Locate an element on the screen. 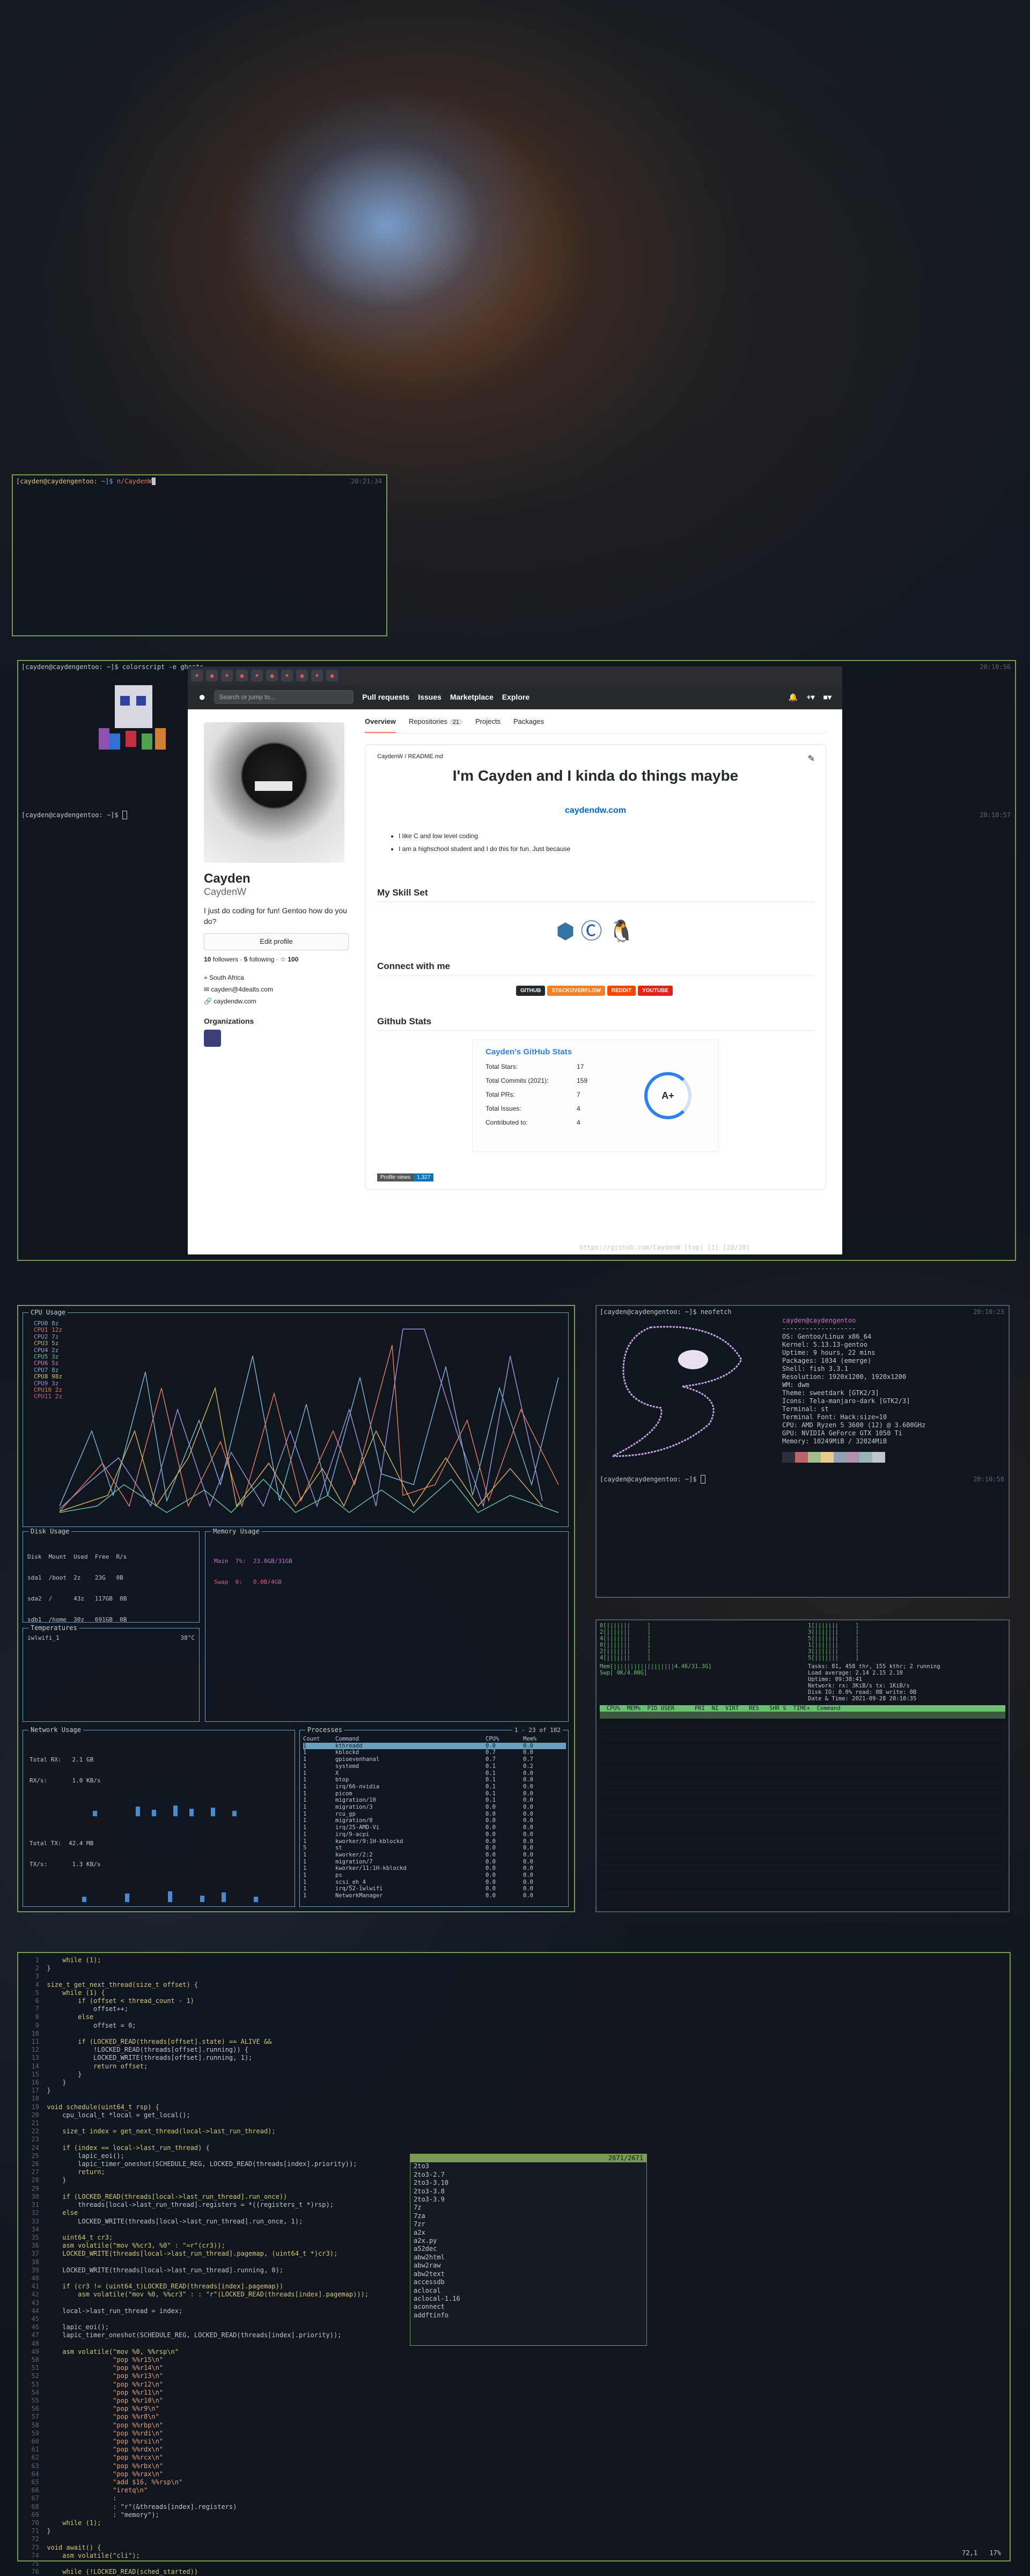  process-row: 1 migration/7 0.0 0.0 is located at coordinates (434, 1862).